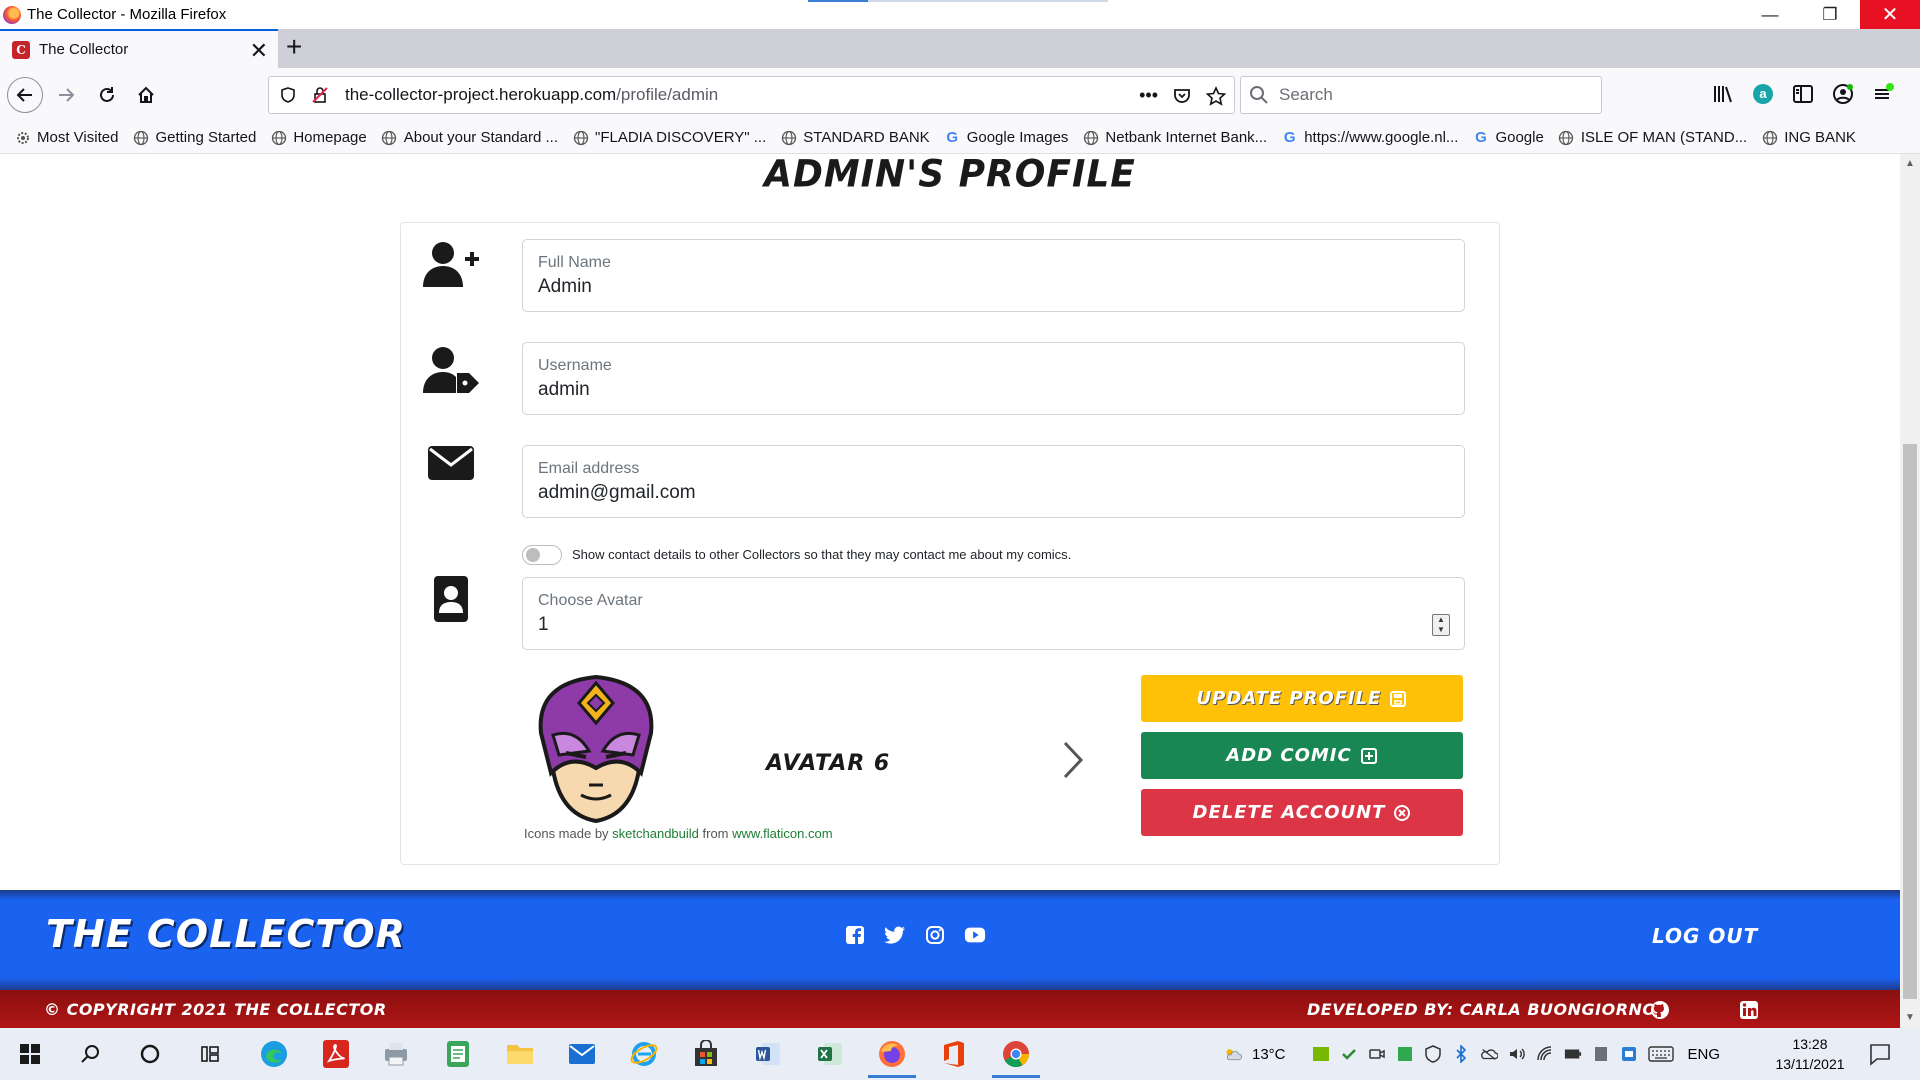 The width and height of the screenshot is (1920, 1080). I want to click on temperature-text: 13°C, so click(1269, 1054).